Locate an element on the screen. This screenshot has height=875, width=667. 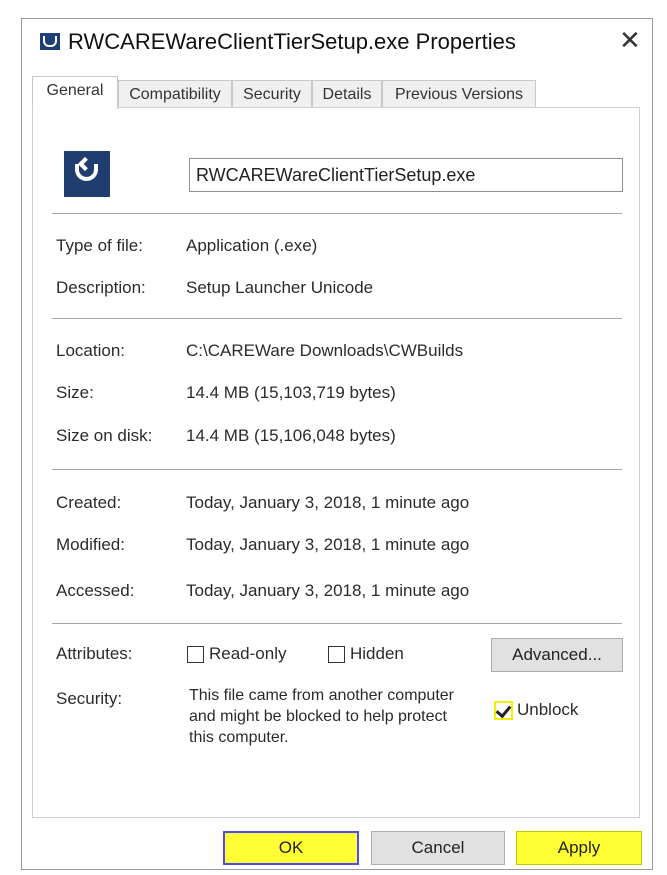
created-value: Today, January 3, 2018, 1 minute ago is located at coordinates (328, 502).